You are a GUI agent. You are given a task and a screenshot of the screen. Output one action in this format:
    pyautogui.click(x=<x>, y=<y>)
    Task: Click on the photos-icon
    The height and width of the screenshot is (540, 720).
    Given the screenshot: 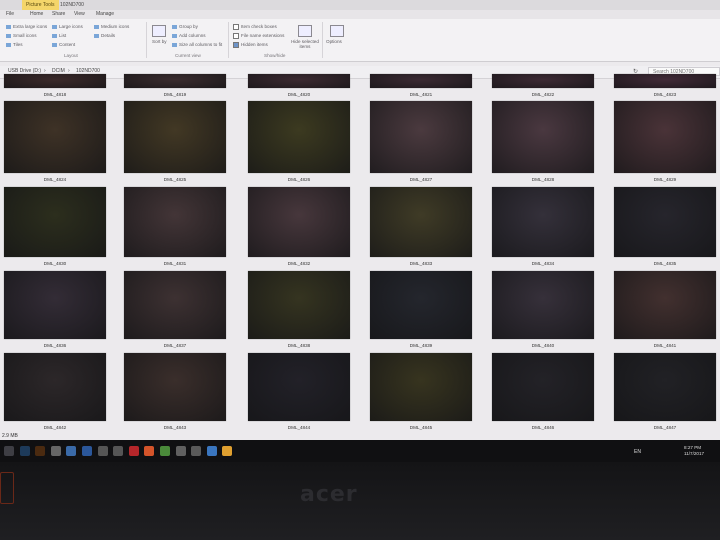 What is the action you would take?
    pyautogui.click(x=211, y=451)
    